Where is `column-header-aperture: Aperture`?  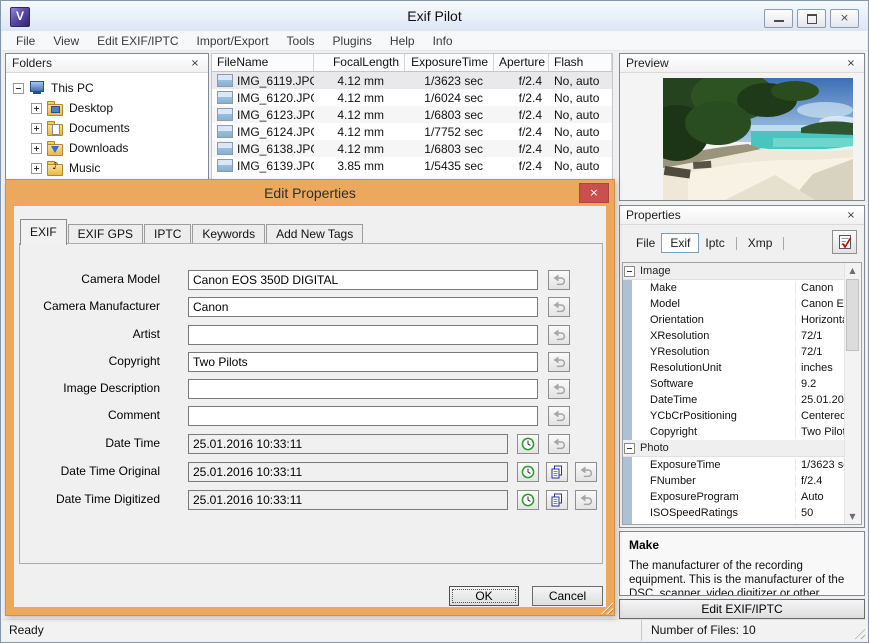
column-header-aperture: Aperture is located at coordinates (521, 62).